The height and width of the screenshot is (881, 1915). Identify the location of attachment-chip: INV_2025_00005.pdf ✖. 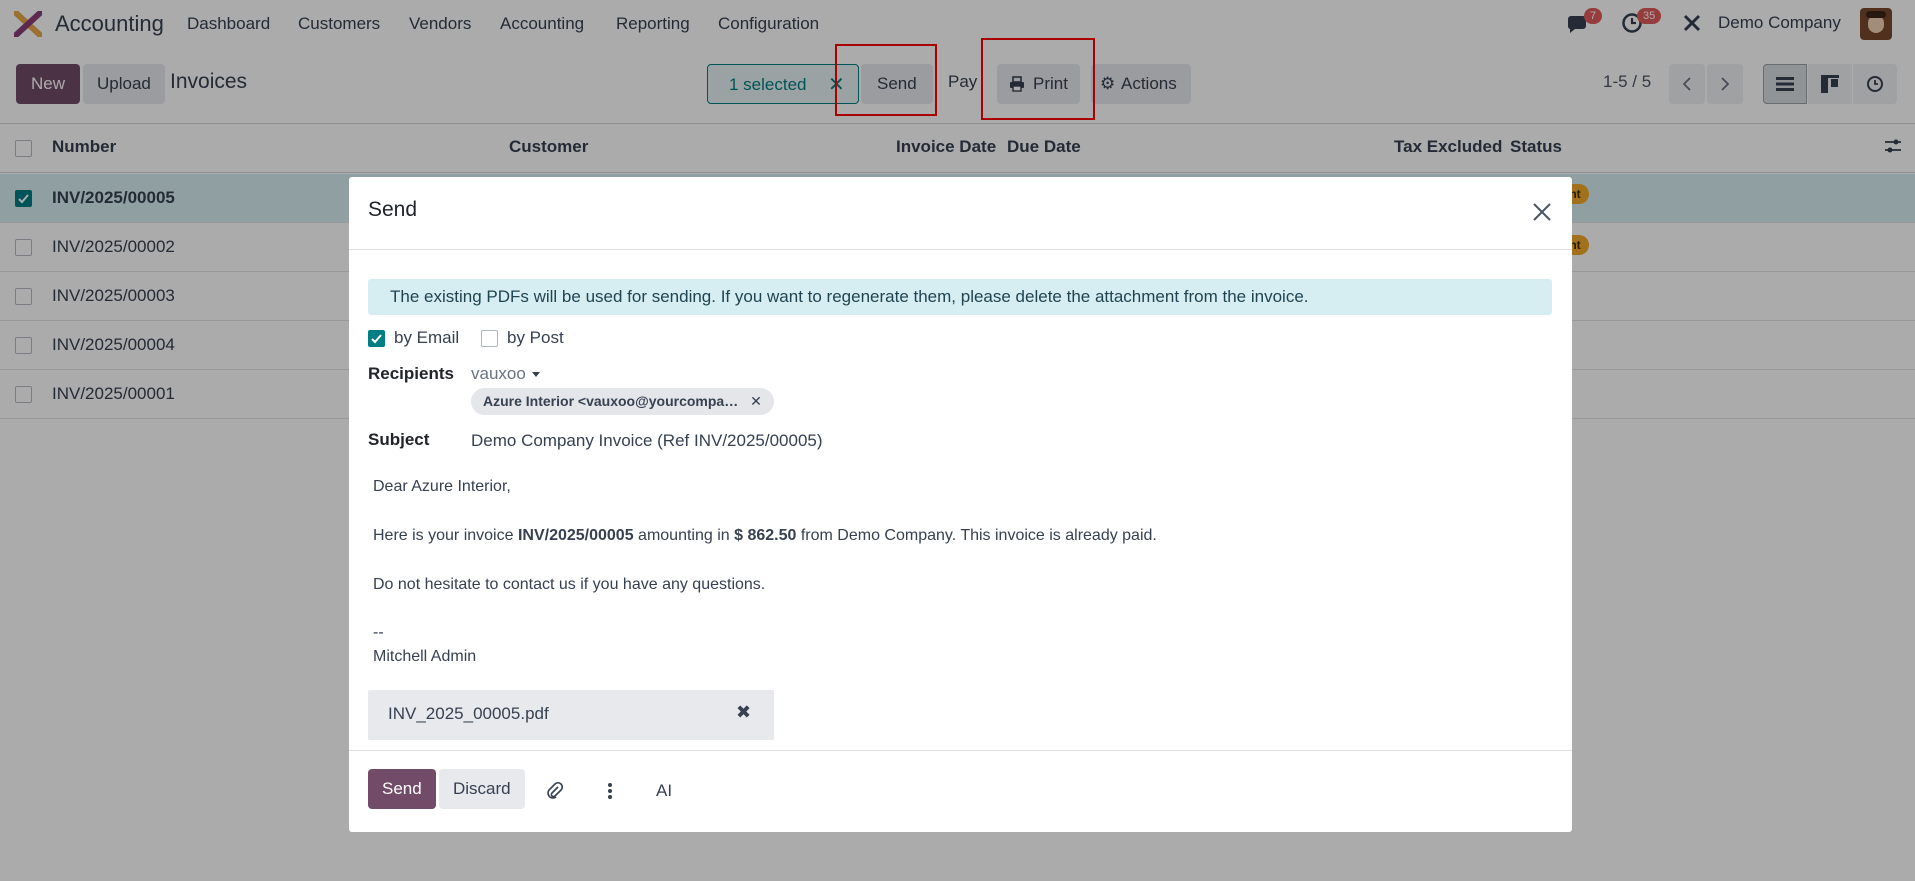
(571, 715).